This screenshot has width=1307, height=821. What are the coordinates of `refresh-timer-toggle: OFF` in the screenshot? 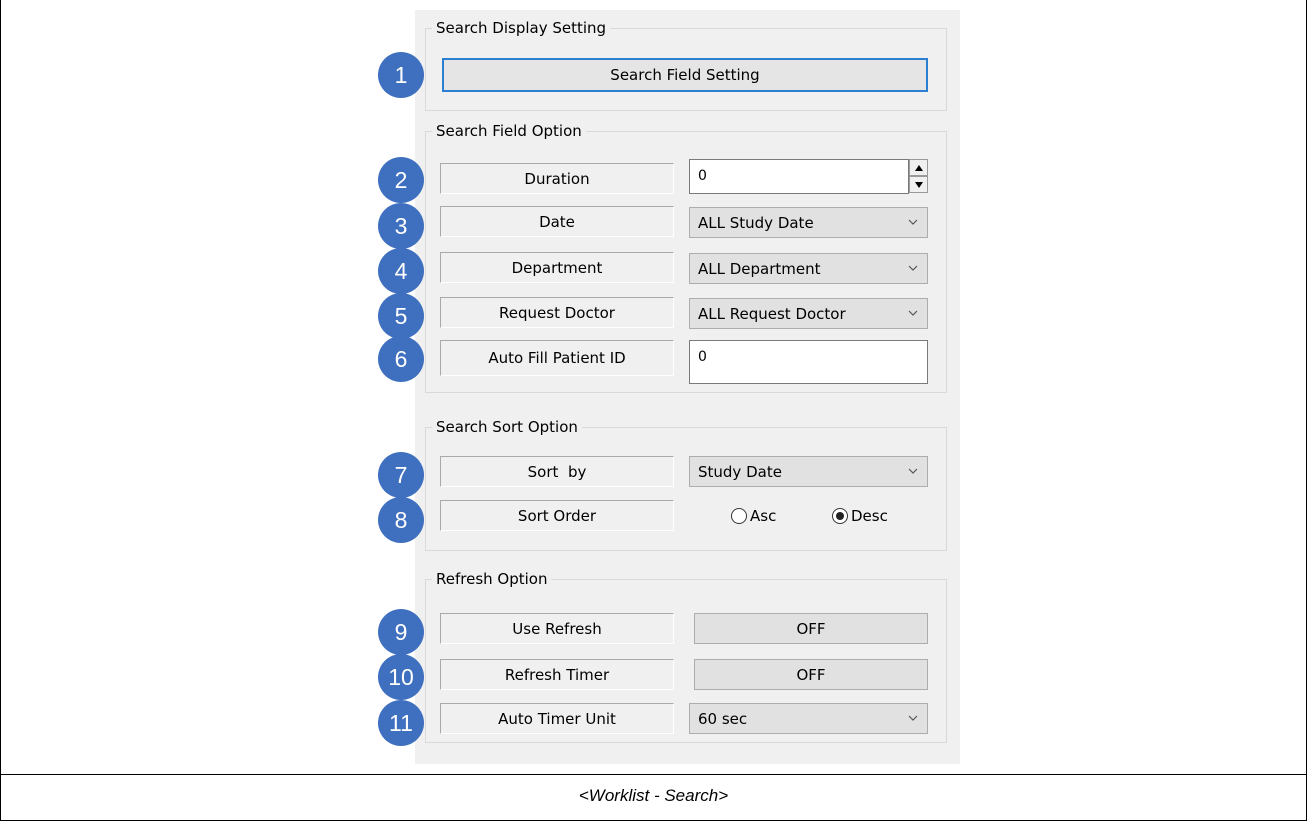 It's located at (811, 674).